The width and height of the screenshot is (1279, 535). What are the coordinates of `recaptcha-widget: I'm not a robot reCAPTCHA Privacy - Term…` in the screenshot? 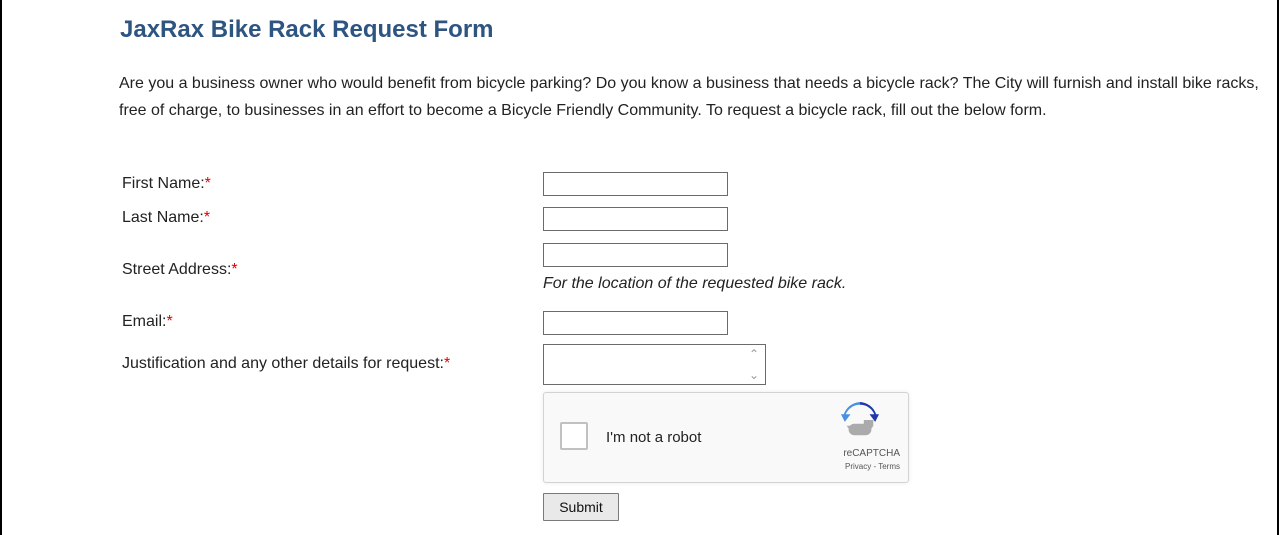 It's located at (726, 437).